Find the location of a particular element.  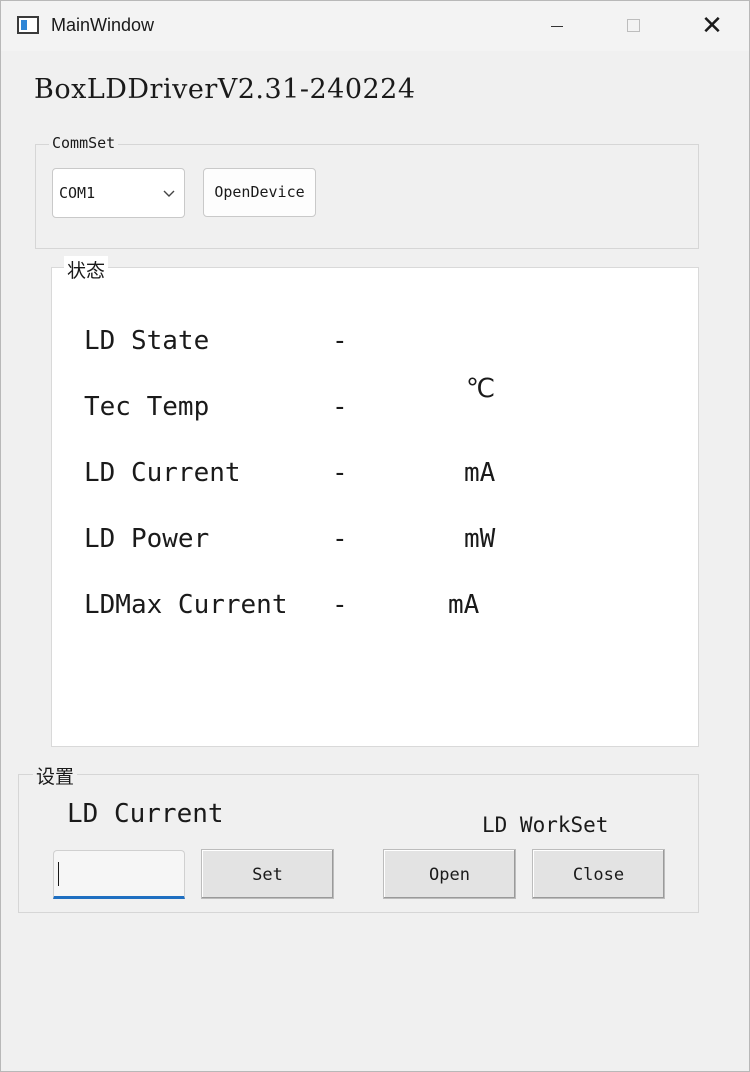

maximize-icon is located at coordinates (634, 26).